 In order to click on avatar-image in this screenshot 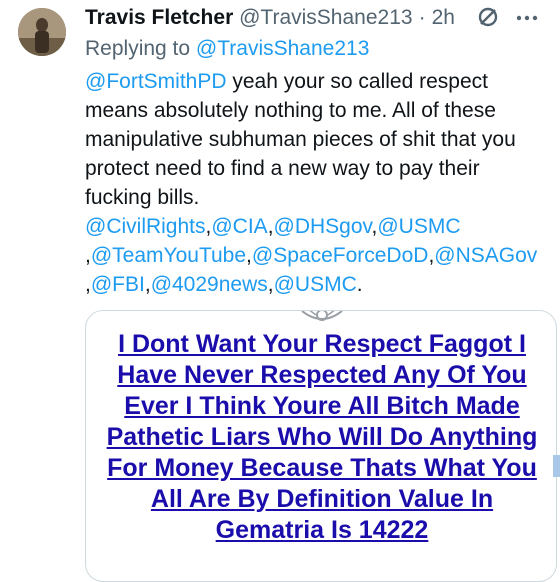, I will do `click(42, 32)`.